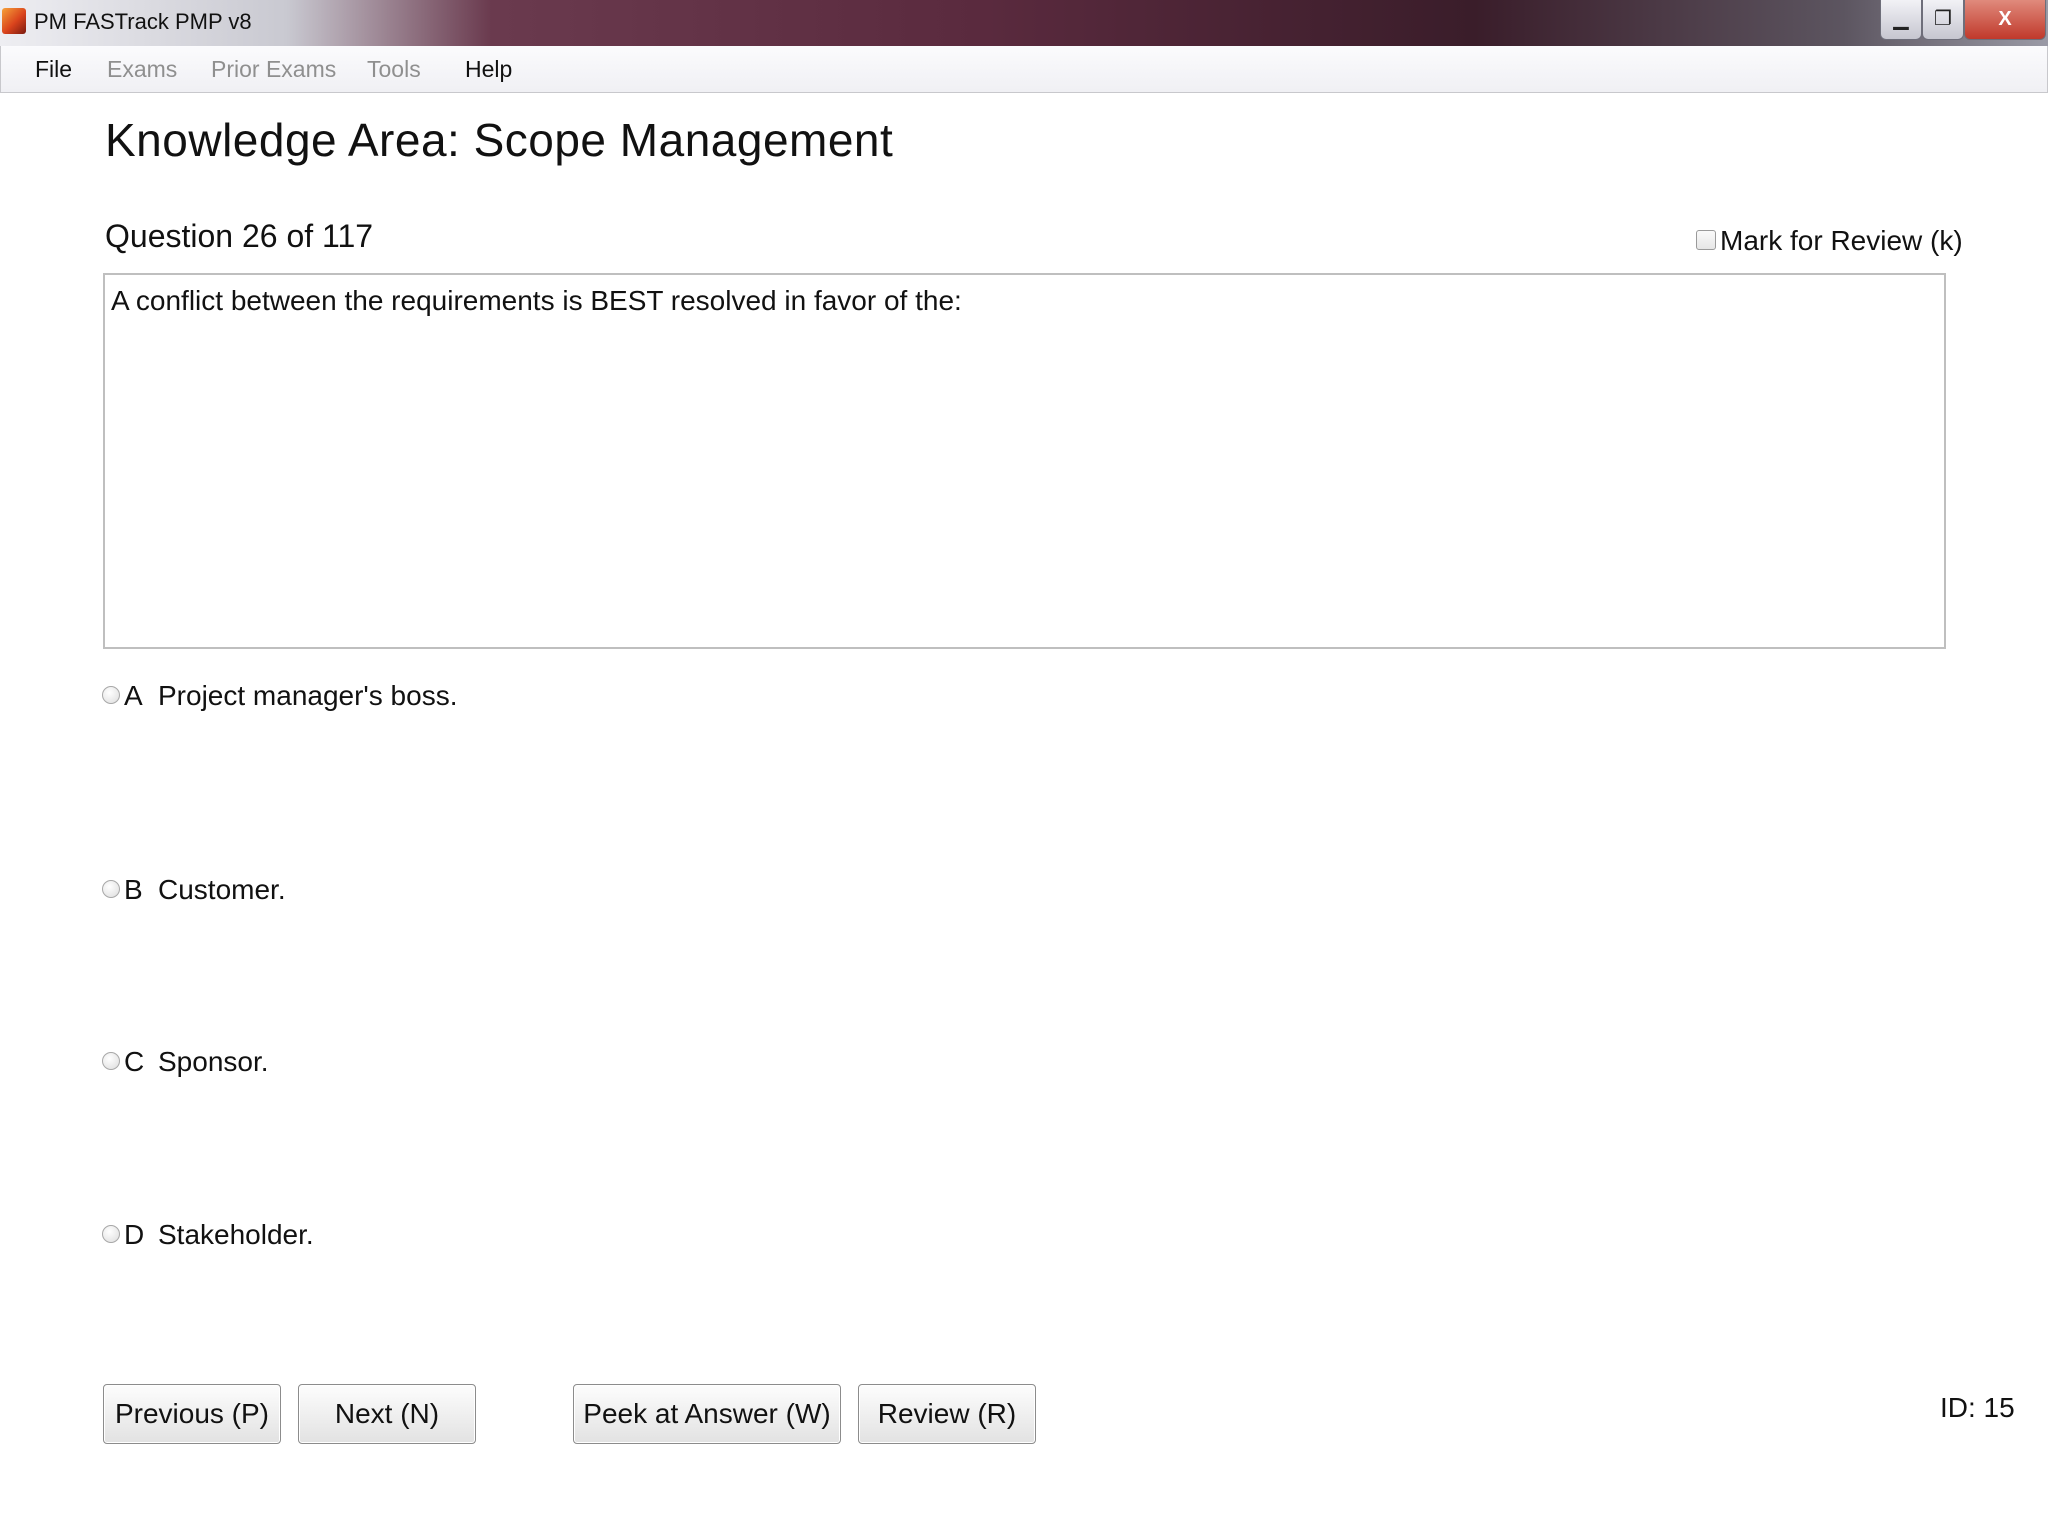 Image resolution: width=2048 pixels, height=1536 pixels. What do you see at coordinates (192, 1414) in the screenshot?
I see `previous-button: Previous (P)` at bounding box center [192, 1414].